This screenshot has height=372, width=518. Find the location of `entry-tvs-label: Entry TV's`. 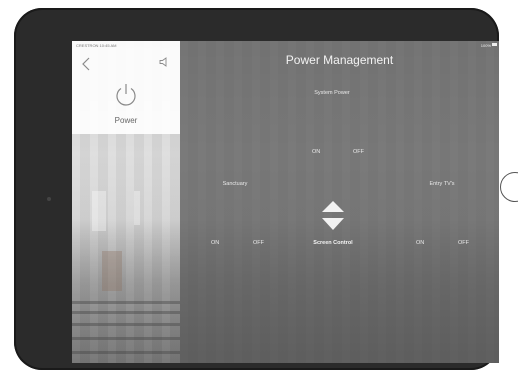

entry-tvs-label: Entry TV's is located at coordinates (442, 184).